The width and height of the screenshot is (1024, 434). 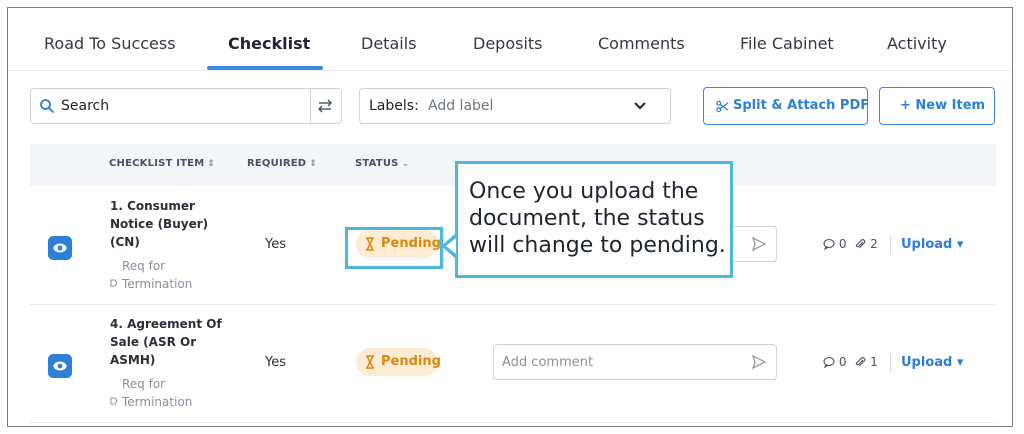 What do you see at coordinates (162, 163) in the screenshot?
I see `header-checklist-item: CHECKLIST ITEM ⇕` at bounding box center [162, 163].